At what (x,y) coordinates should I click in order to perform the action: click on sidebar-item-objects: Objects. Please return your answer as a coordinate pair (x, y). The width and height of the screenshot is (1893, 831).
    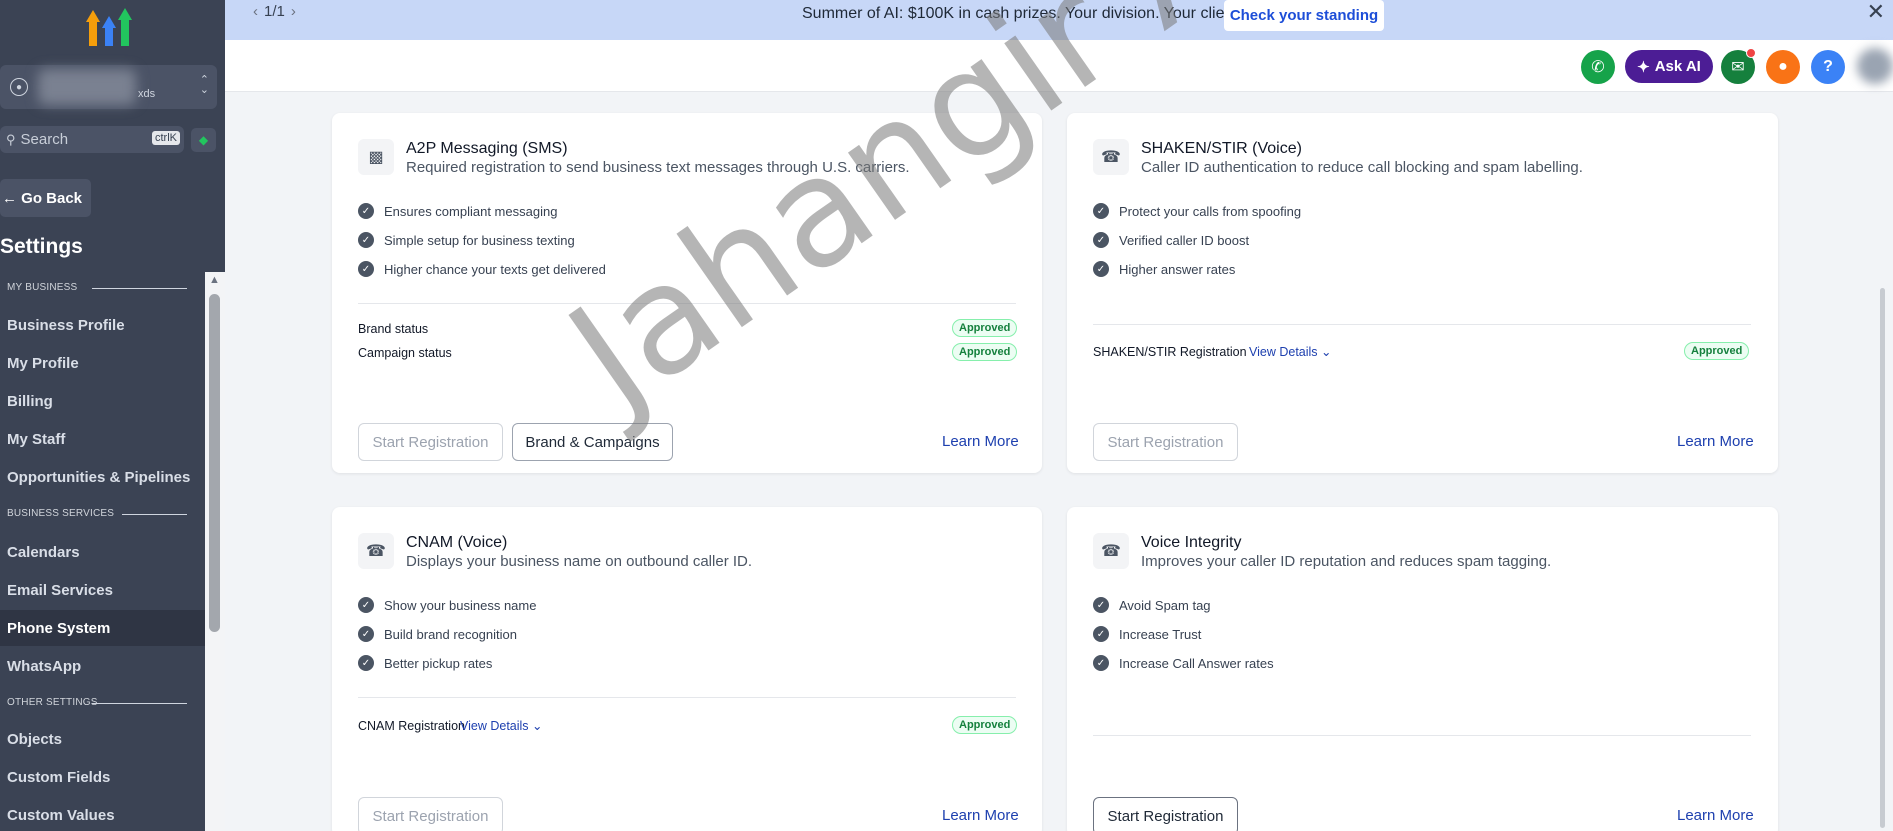
    Looking at the image, I should click on (102, 739).